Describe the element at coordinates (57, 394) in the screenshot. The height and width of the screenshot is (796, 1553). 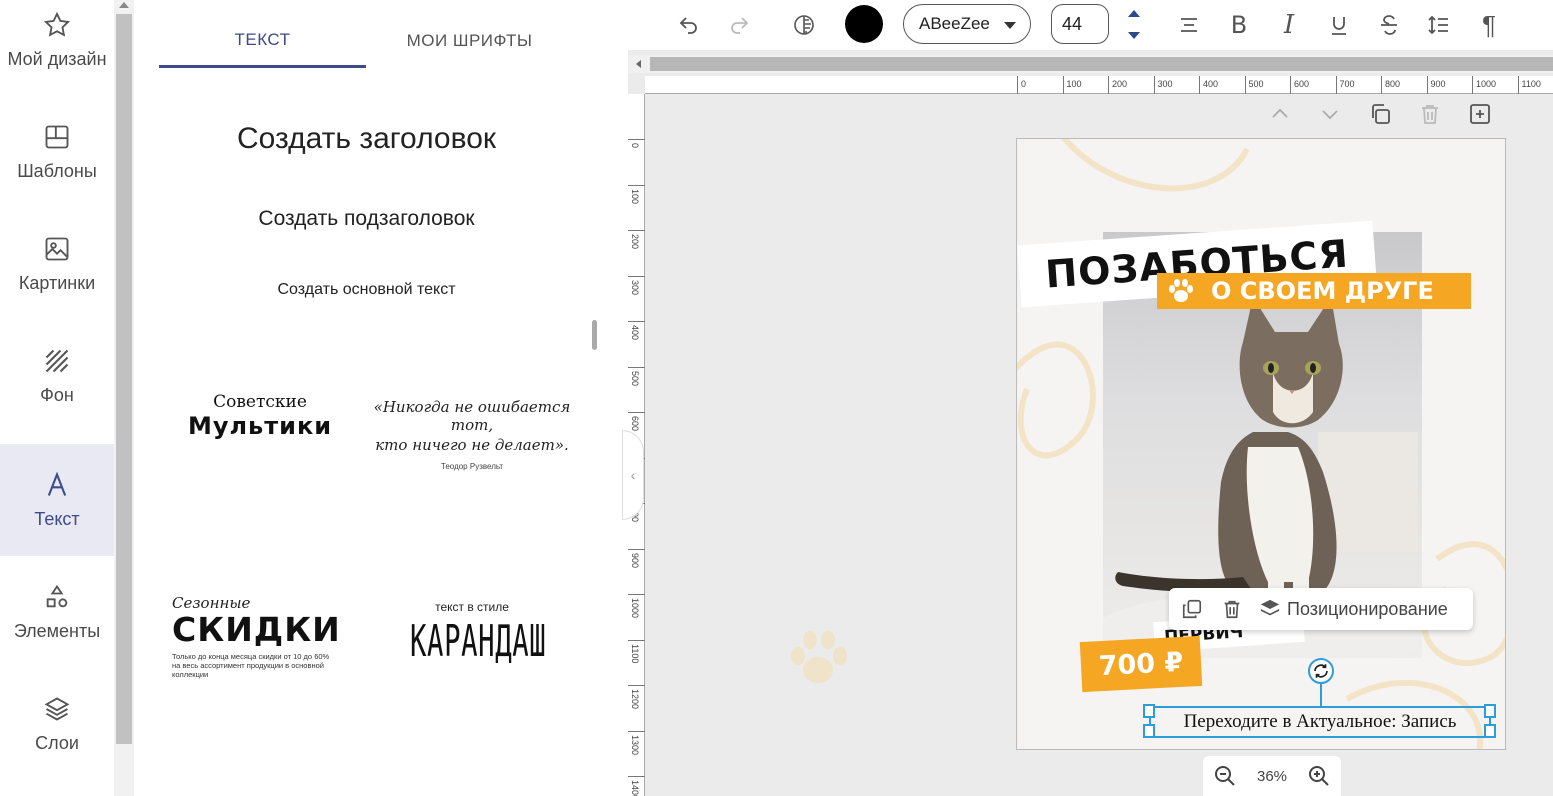
I see `nav-label: Фон` at that location.